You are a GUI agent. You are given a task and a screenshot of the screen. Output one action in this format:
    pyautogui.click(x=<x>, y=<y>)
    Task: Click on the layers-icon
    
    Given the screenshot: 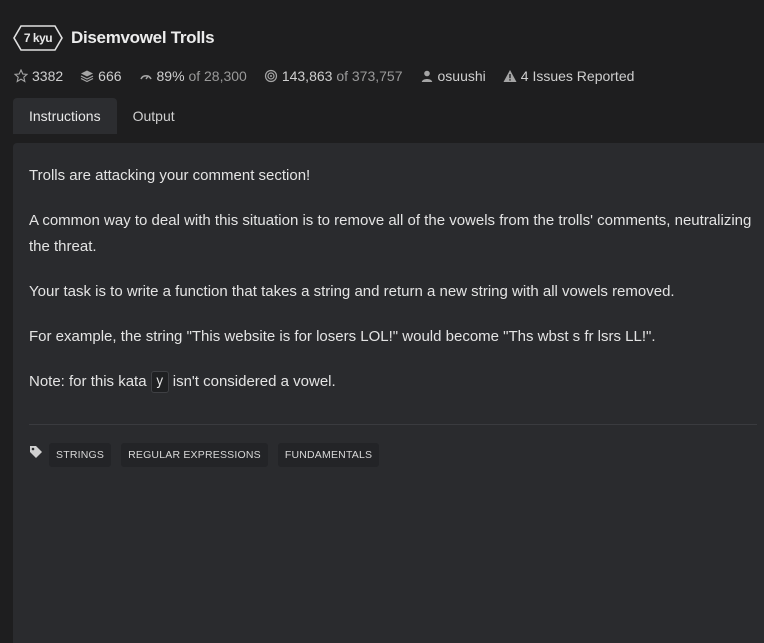 What is the action you would take?
    pyautogui.click(x=87, y=76)
    